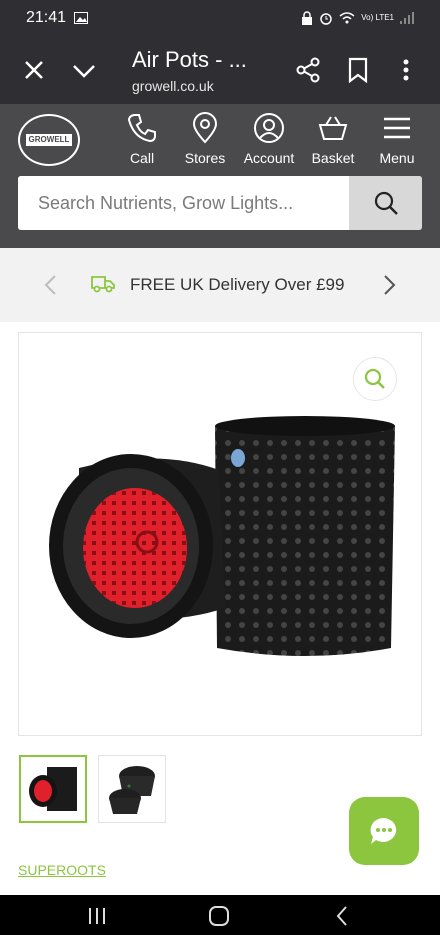 This screenshot has height=935, width=440. I want to click on growell-logo: GROWELL, so click(49, 140).